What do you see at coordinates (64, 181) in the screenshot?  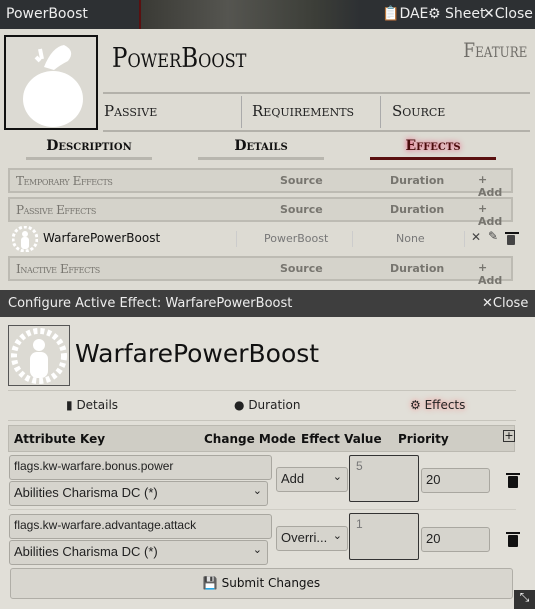 I see `section-label: Temporary Effects` at bounding box center [64, 181].